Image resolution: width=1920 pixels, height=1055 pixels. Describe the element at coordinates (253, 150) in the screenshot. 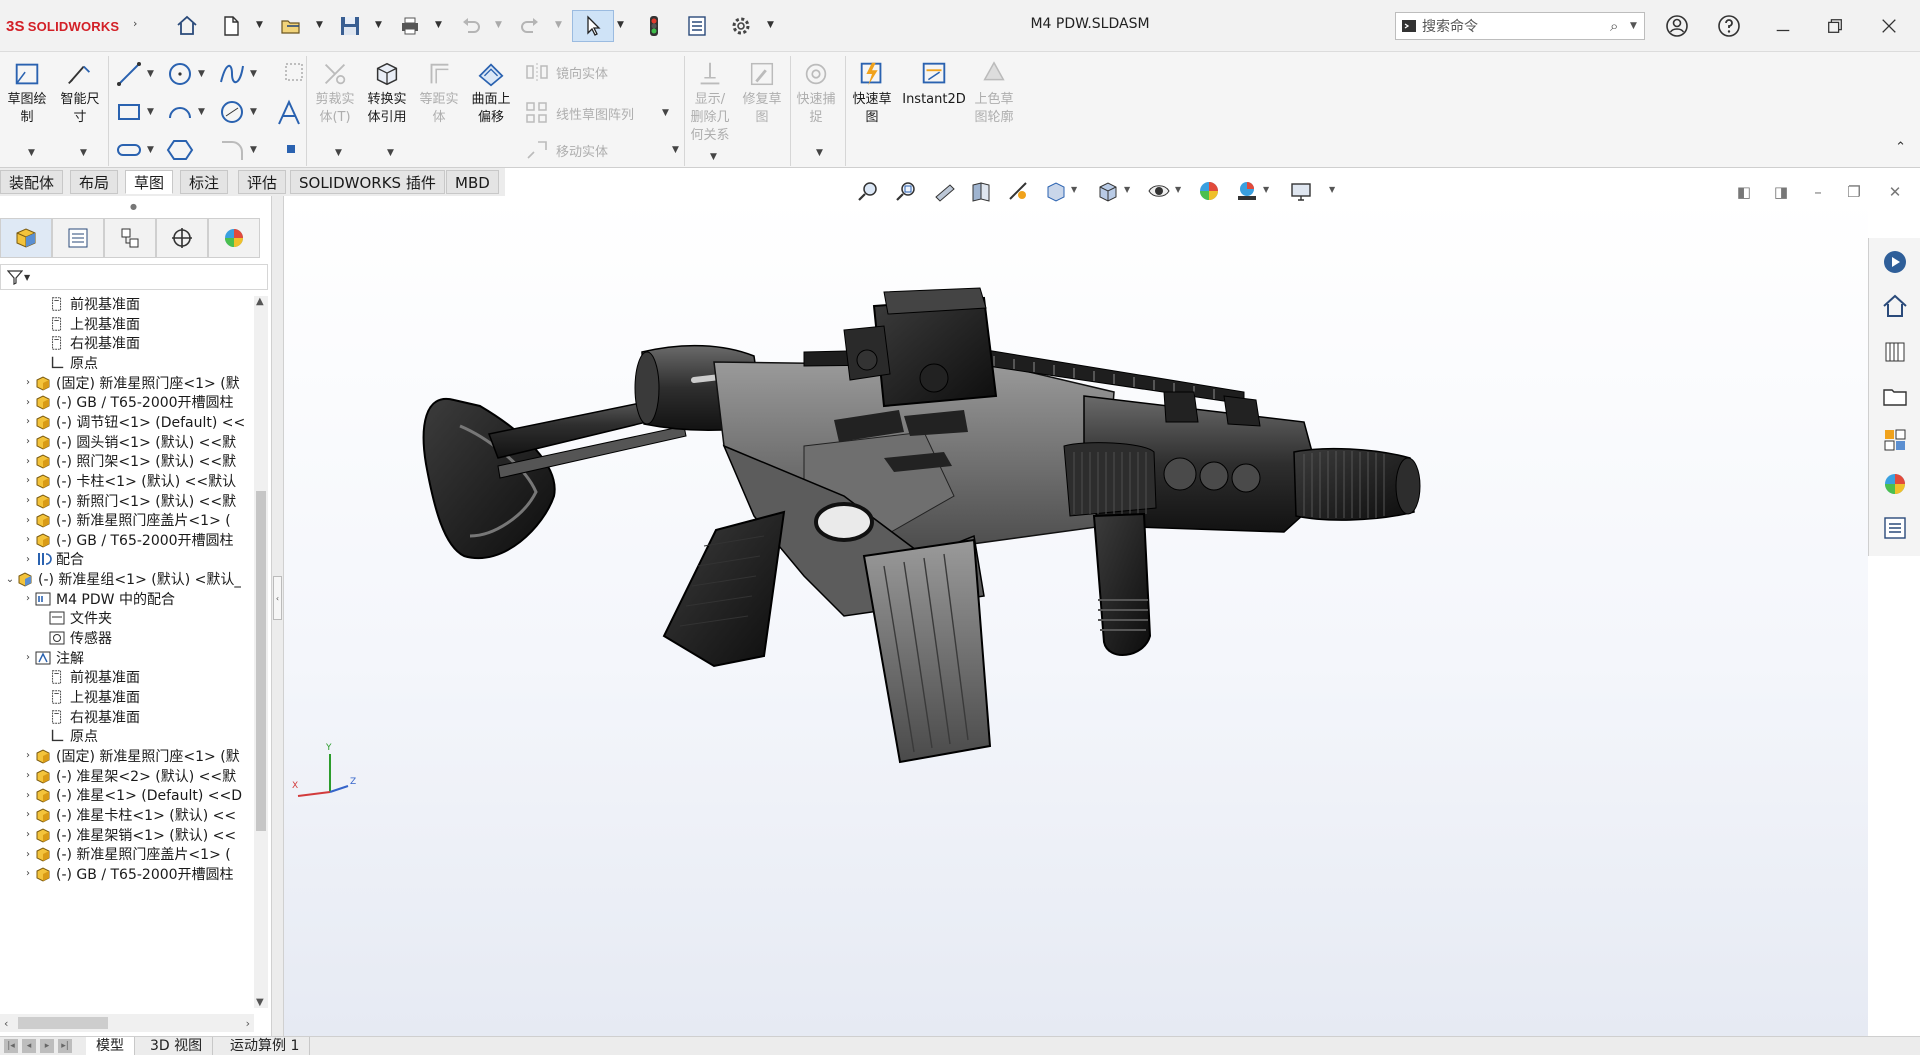

I see `fillet-dropdown-icon: ▼` at that location.